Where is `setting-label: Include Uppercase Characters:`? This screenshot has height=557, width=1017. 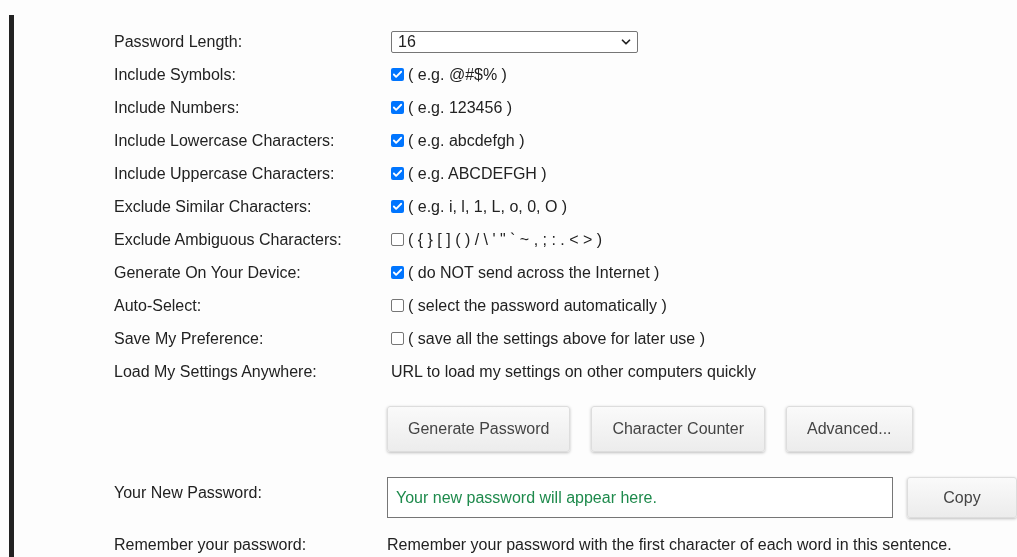 setting-label: Include Uppercase Characters: is located at coordinates (225, 173).